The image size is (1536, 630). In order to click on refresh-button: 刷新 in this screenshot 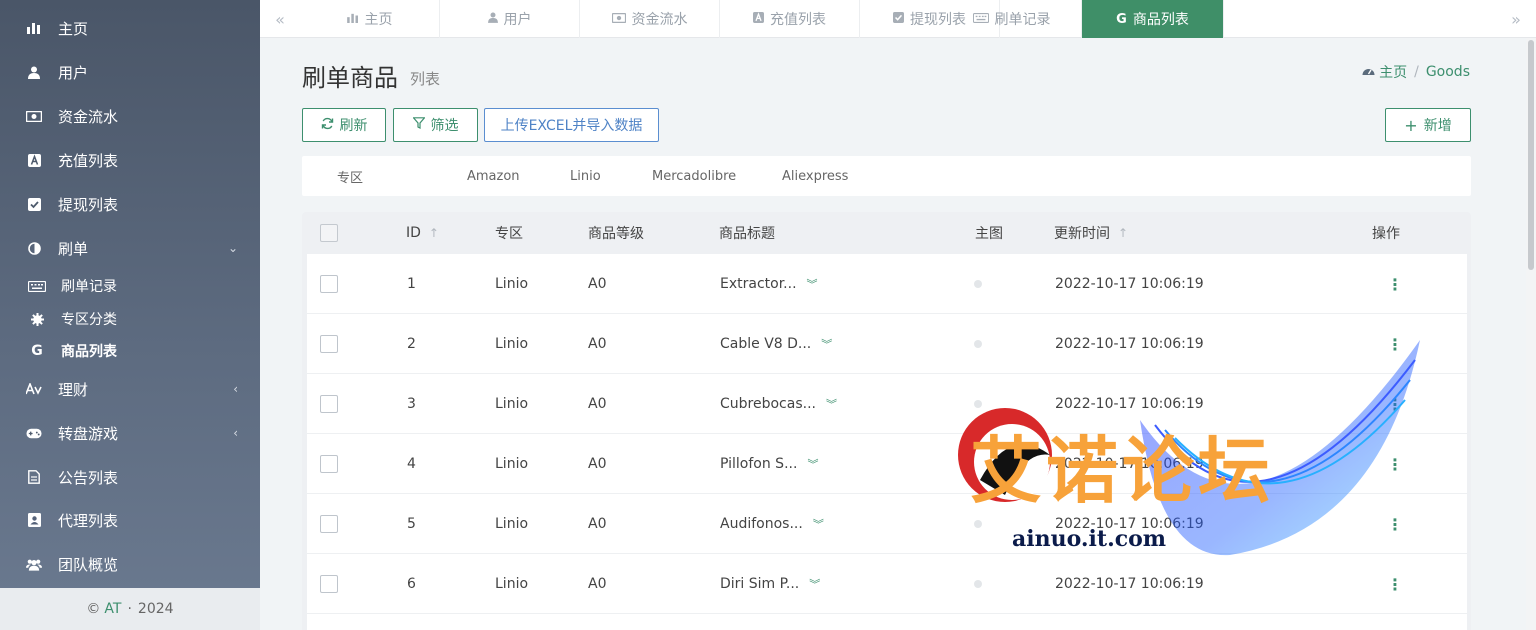, I will do `click(344, 125)`.